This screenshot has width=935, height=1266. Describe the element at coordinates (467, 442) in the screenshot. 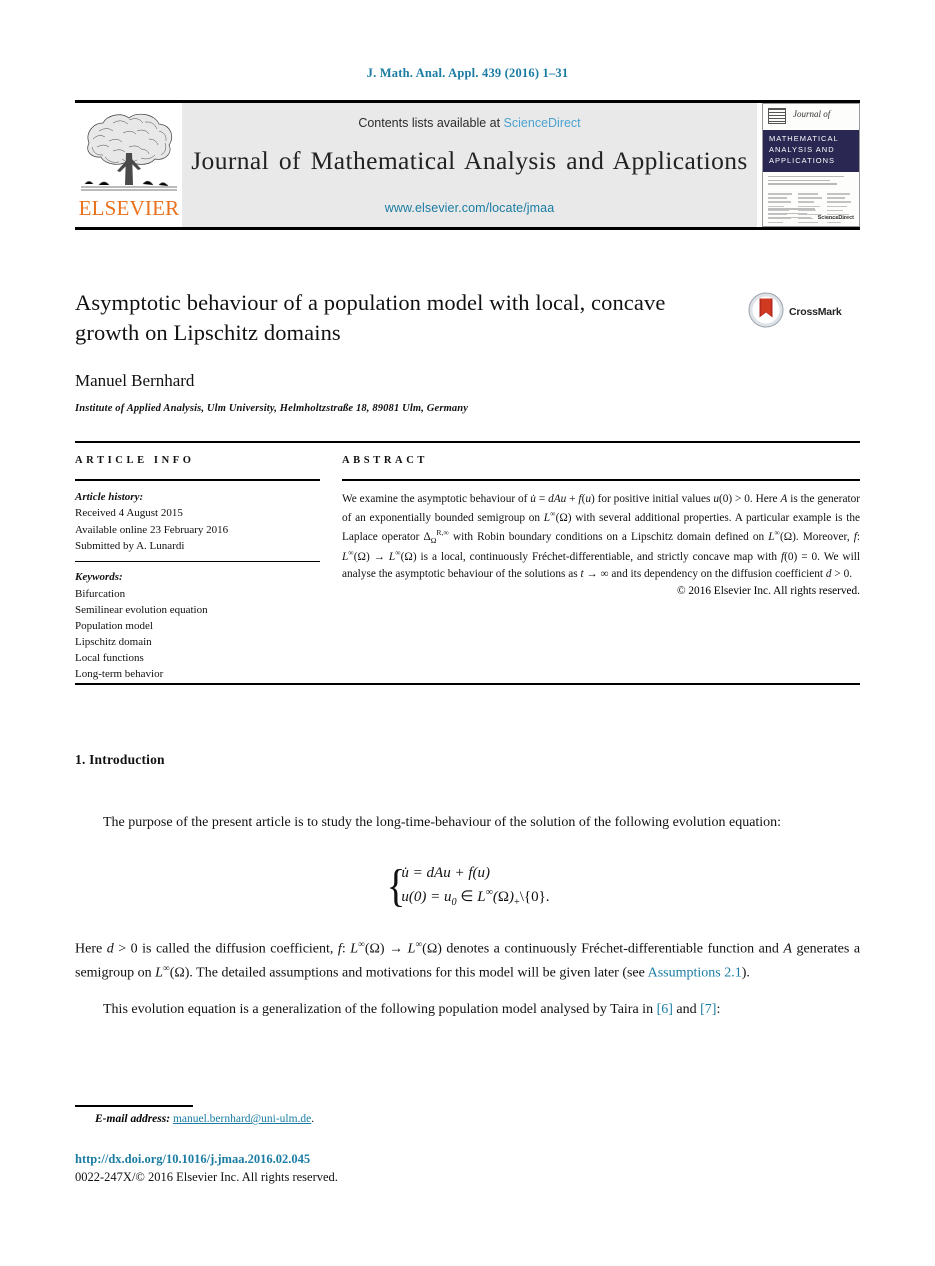

I see `info-top-rule` at that location.